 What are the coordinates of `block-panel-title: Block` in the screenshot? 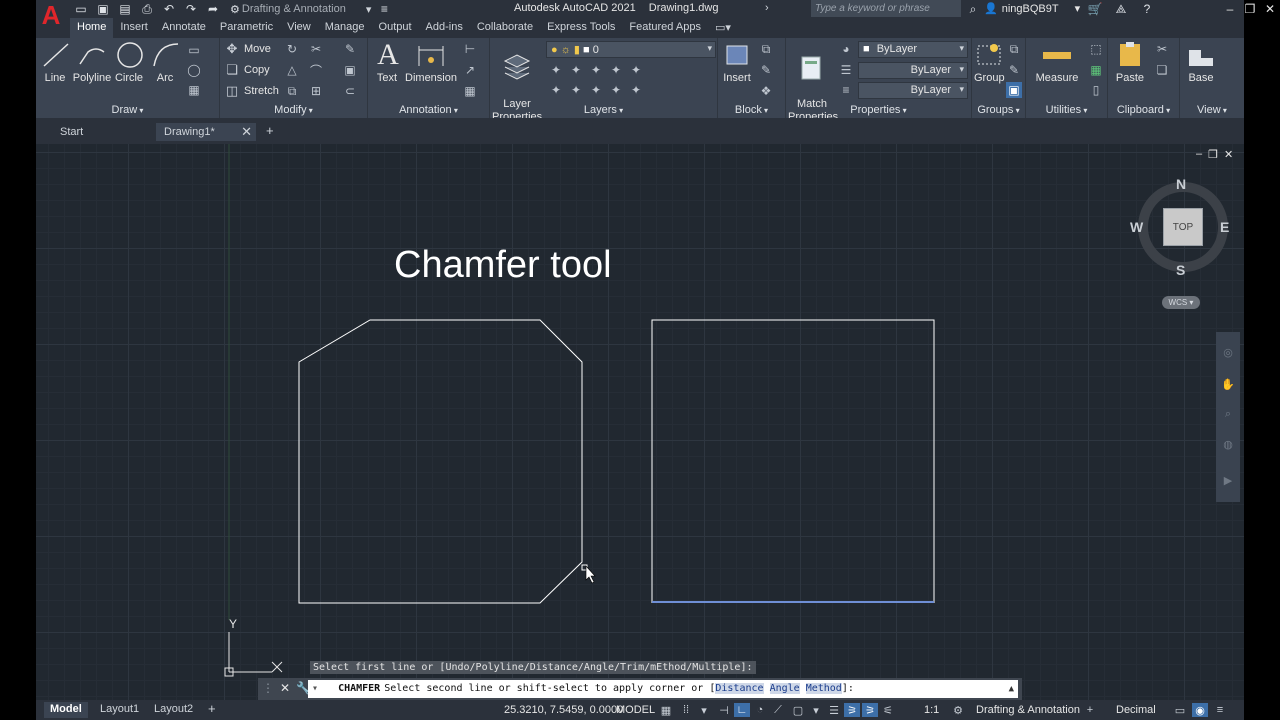 It's located at (751, 110).